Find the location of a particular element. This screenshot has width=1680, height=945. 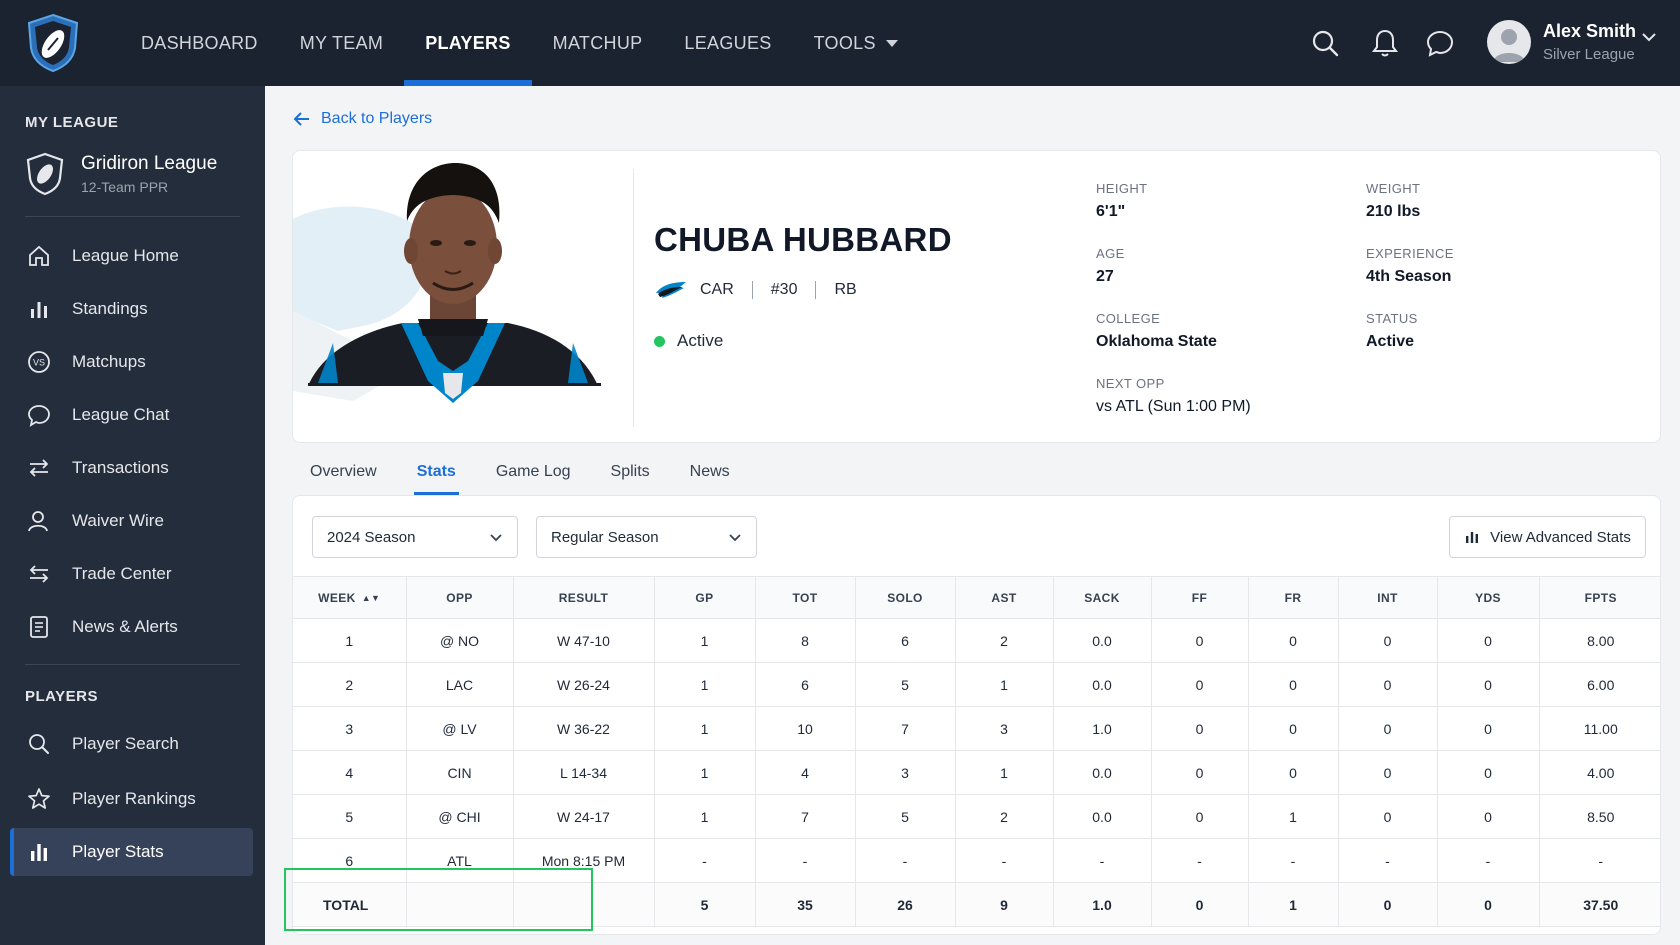

back-to-players-link: Back to Players is located at coordinates (362, 119).